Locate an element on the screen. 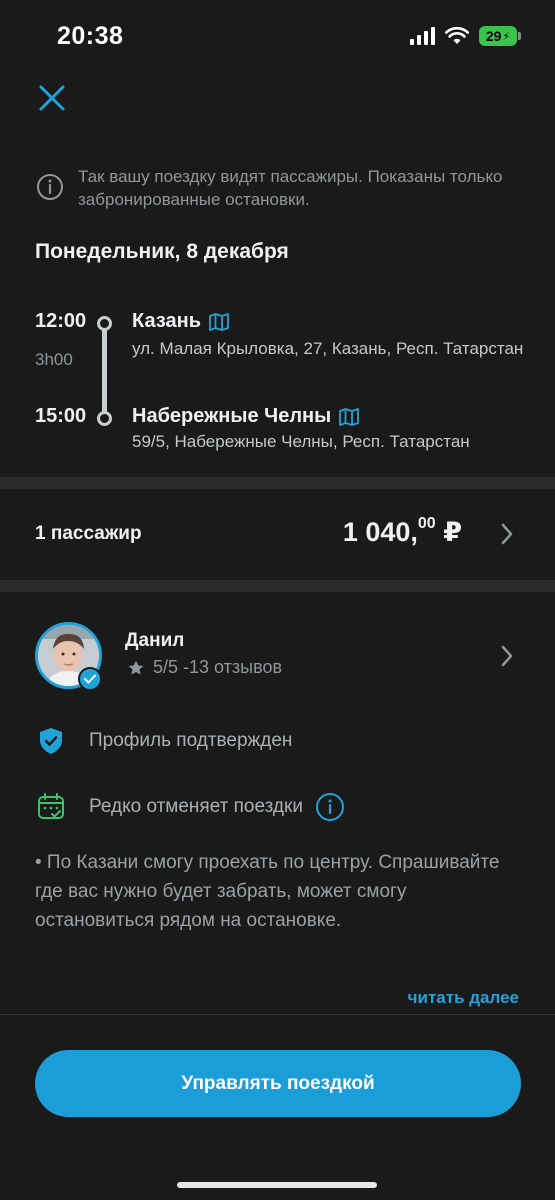 The width and height of the screenshot is (555, 1200). driver-rating-text: 5/5 -13 отзывов is located at coordinates (218, 667).